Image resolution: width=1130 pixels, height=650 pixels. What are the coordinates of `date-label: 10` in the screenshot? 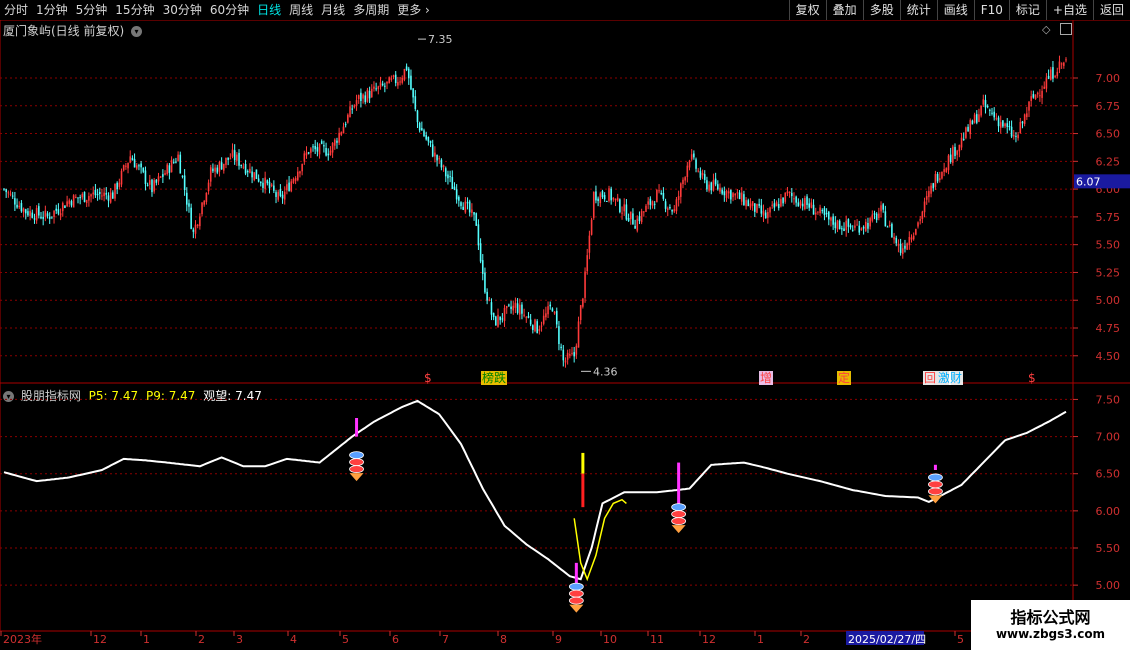 It's located at (610, 639).